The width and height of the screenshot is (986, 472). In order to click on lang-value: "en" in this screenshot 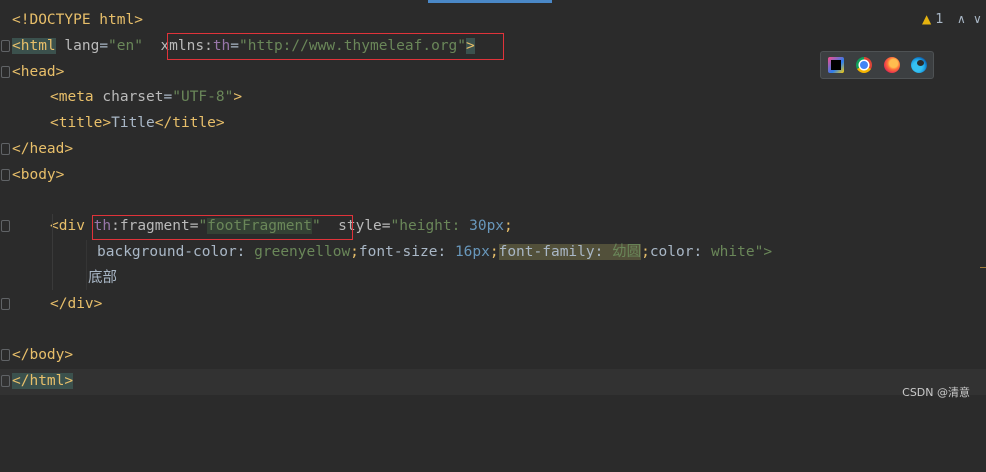, I will do `click(125, 45)`.